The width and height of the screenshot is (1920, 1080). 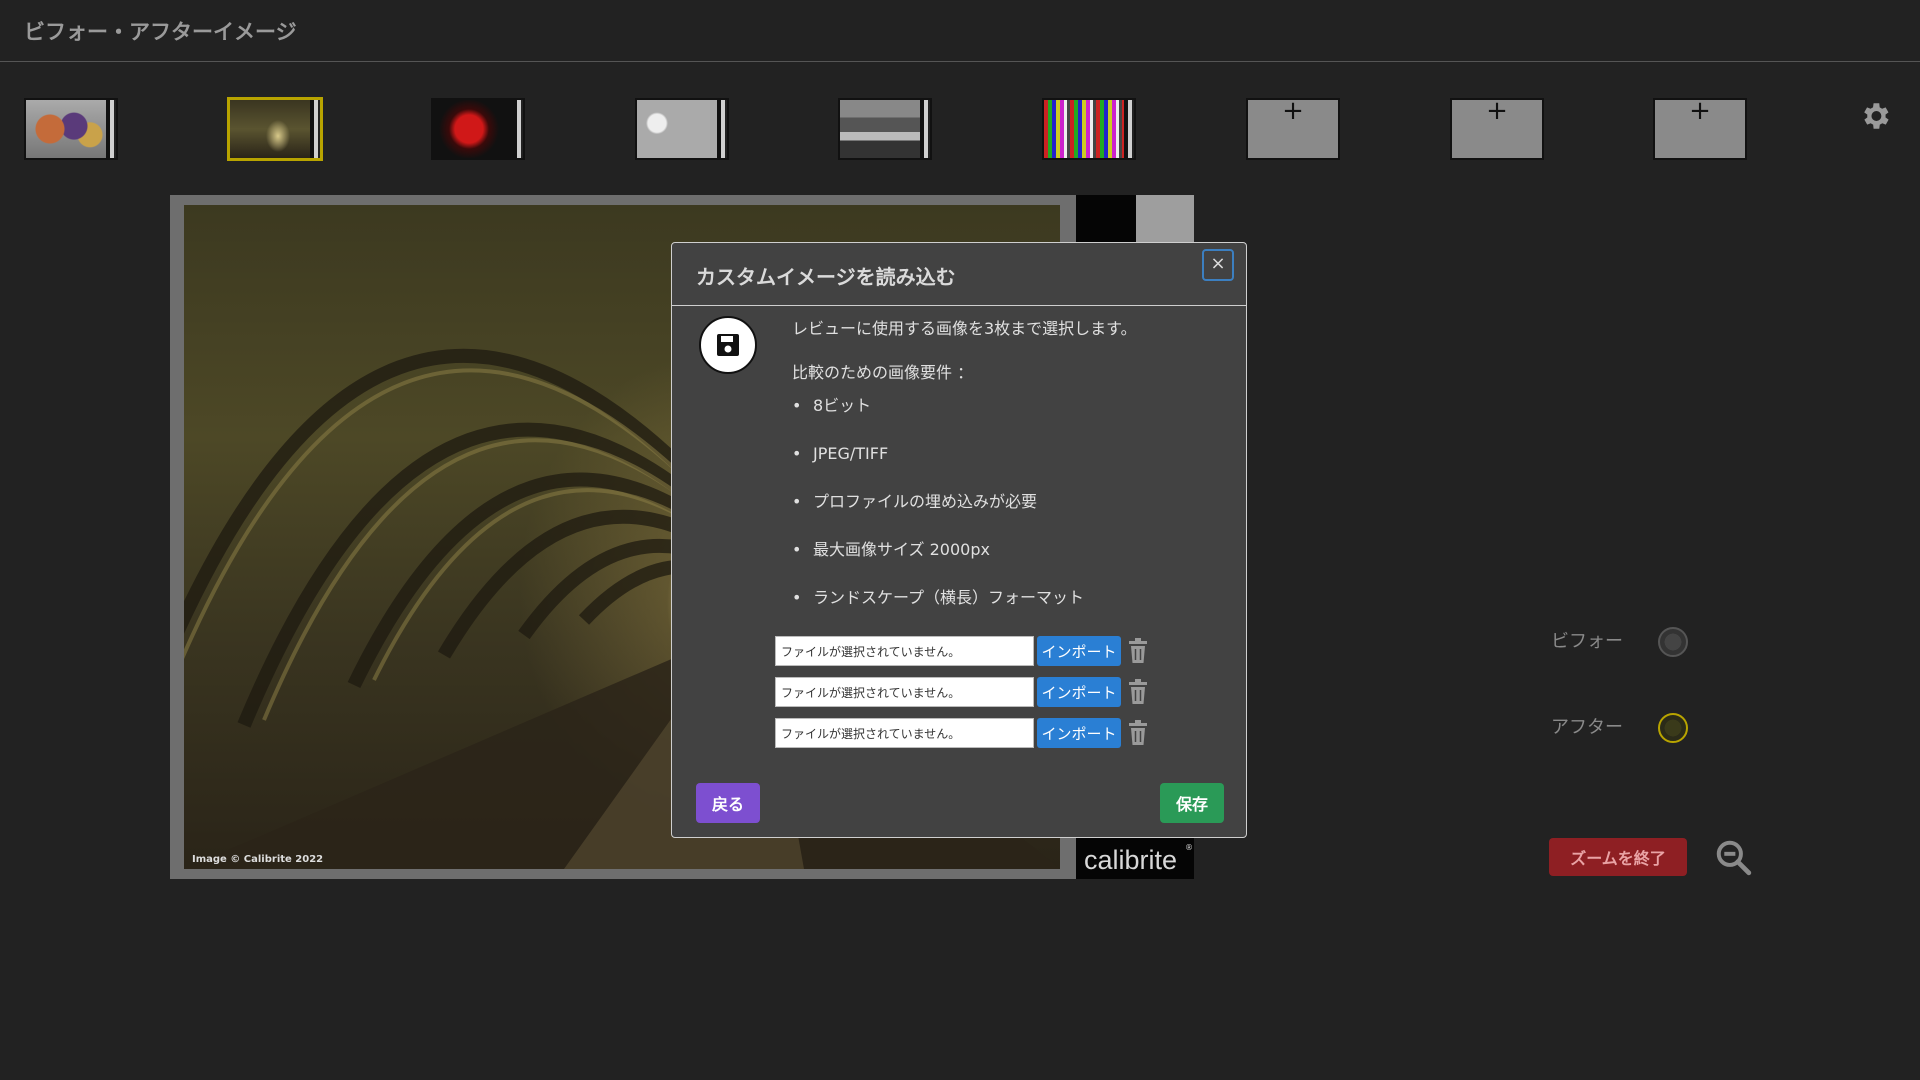 What do you see at coordinates (677, 129) in the screenshot?
I see `white-texture-thumbnail` at bounding box center [677, 129].